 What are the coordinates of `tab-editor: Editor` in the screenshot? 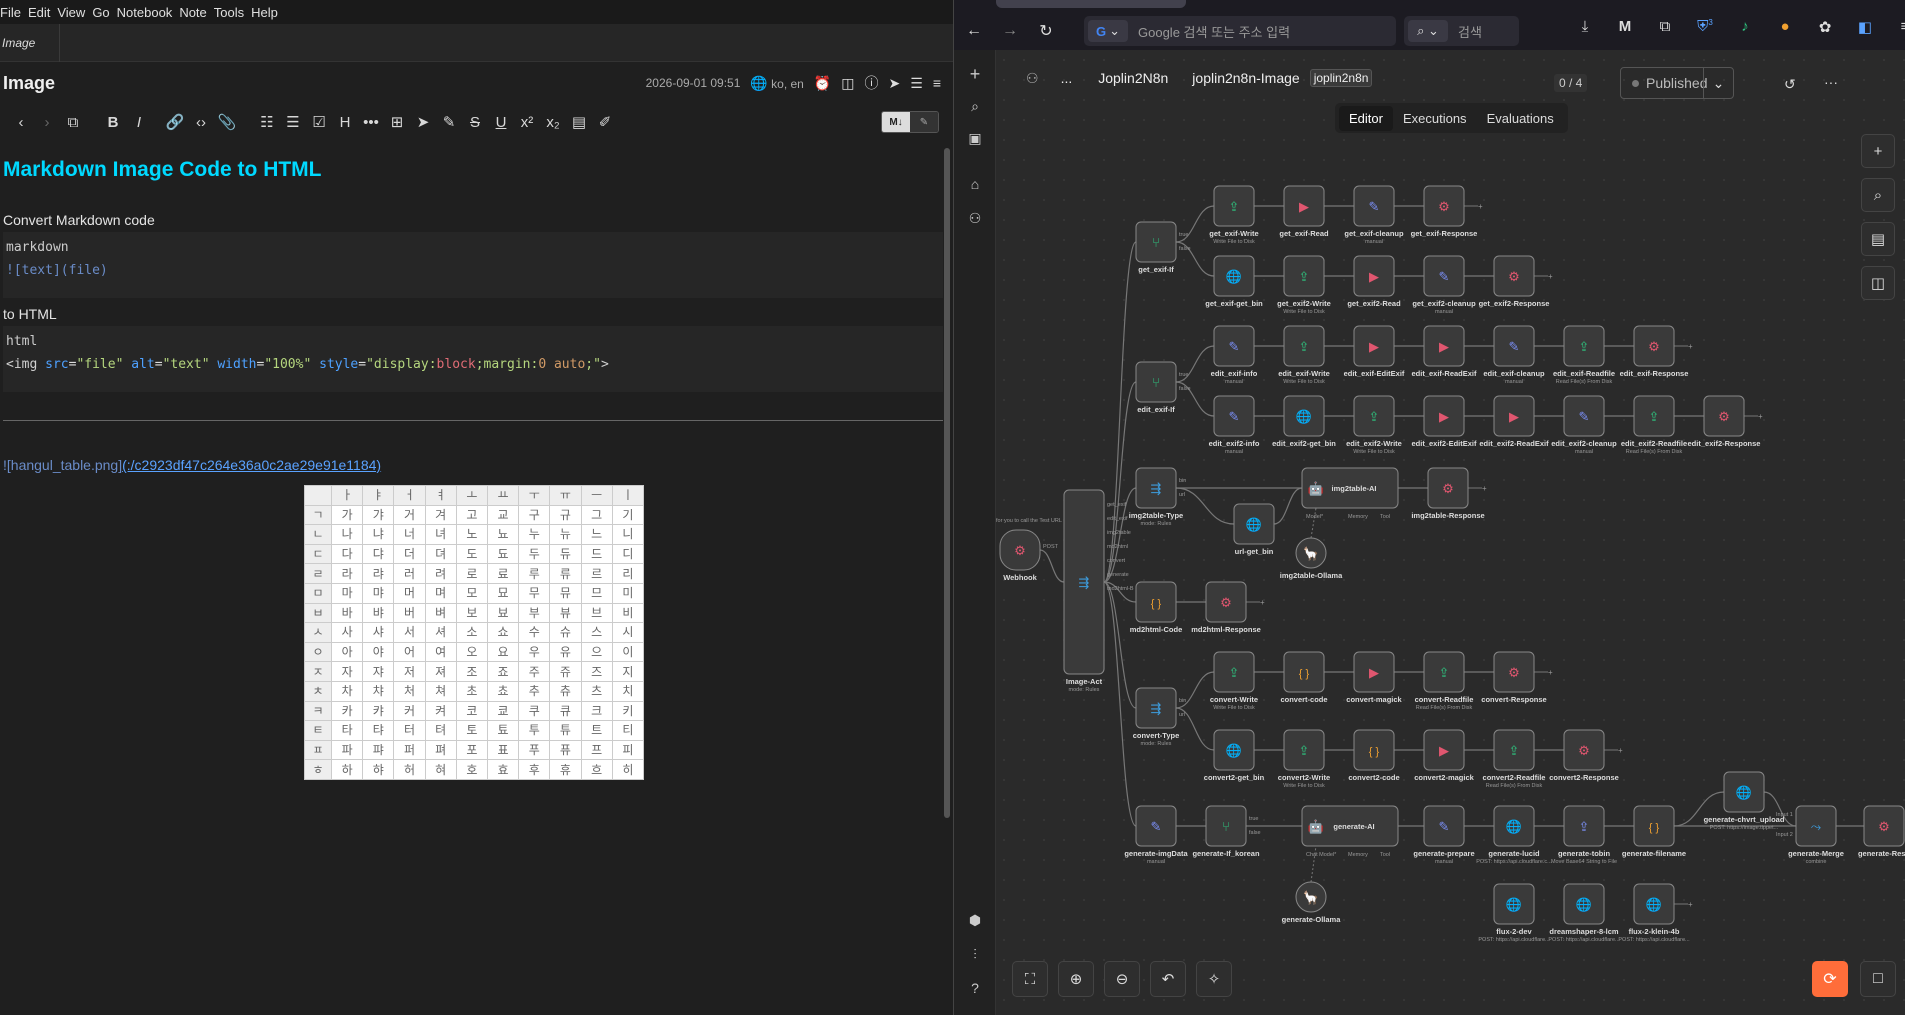 It's located at (1366, 118).